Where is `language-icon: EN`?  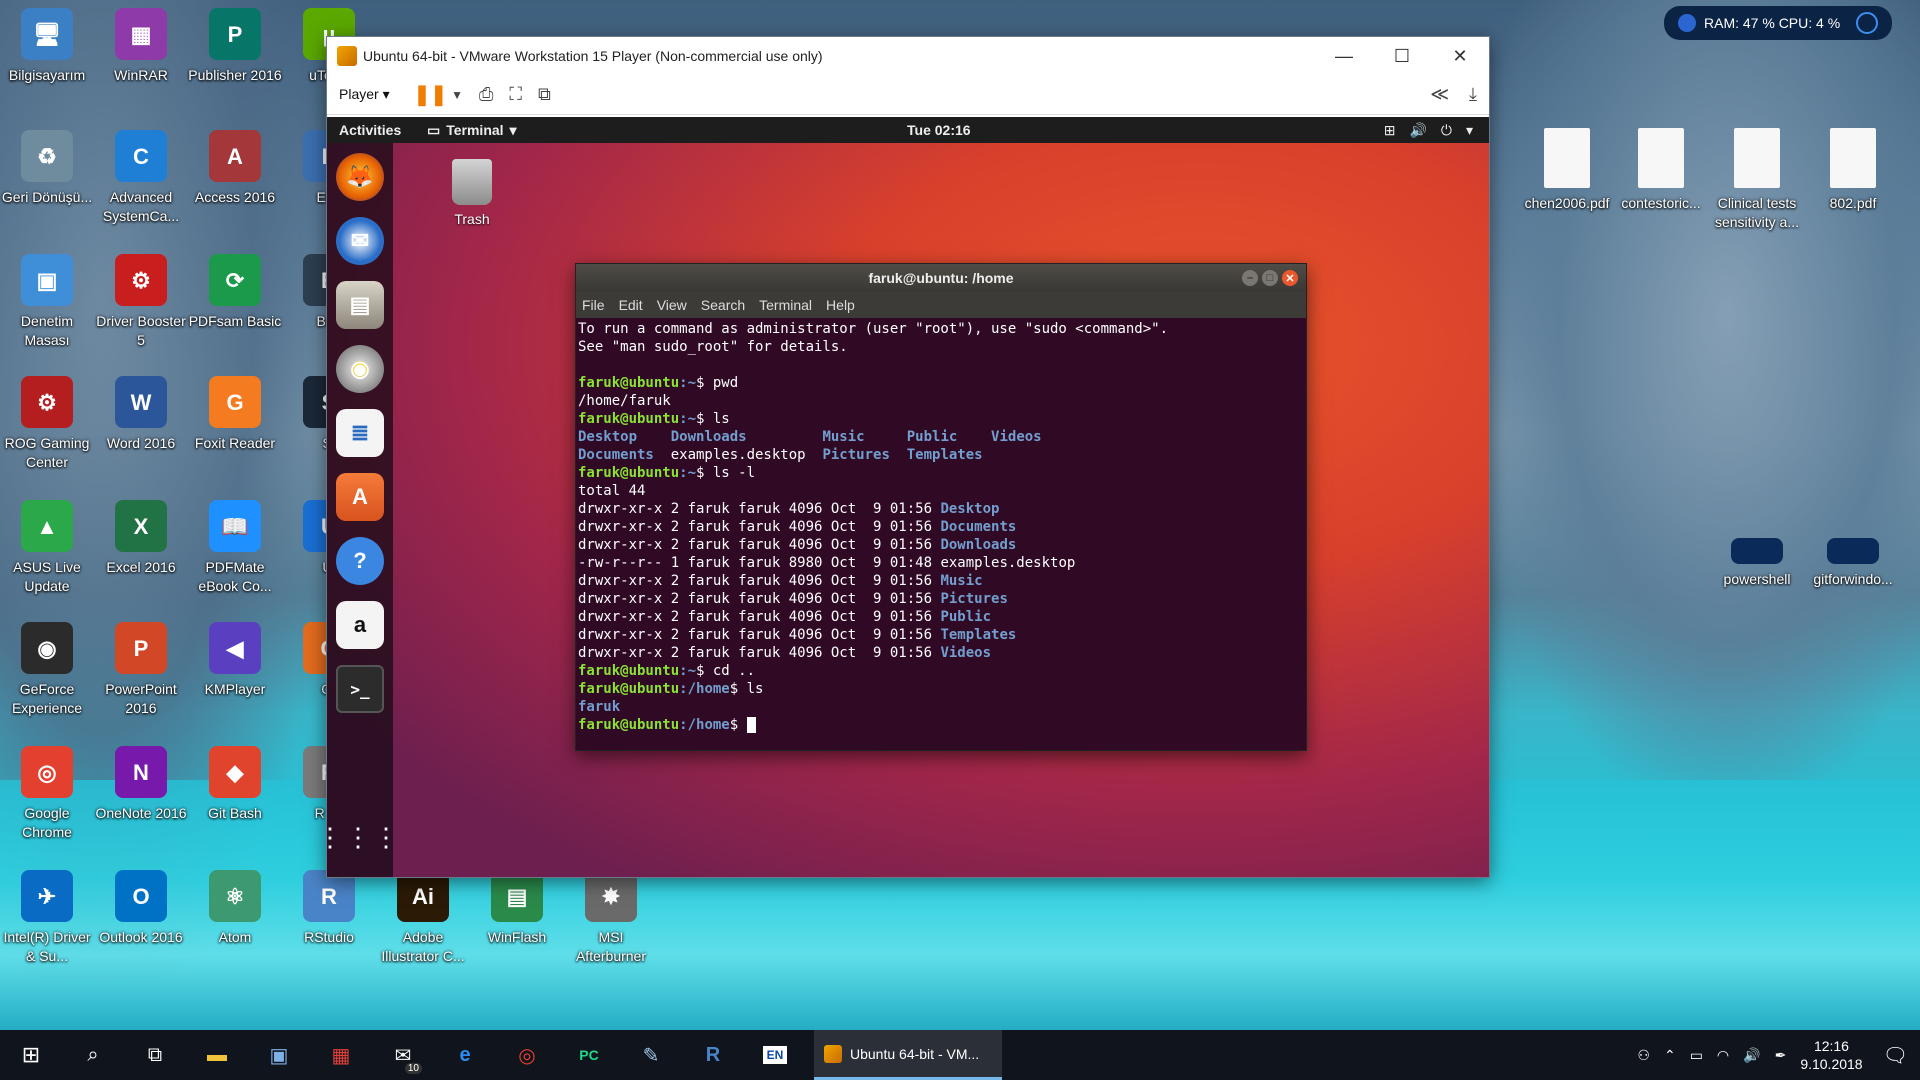
language-icon: EN is located at coordinates (775, 1055).